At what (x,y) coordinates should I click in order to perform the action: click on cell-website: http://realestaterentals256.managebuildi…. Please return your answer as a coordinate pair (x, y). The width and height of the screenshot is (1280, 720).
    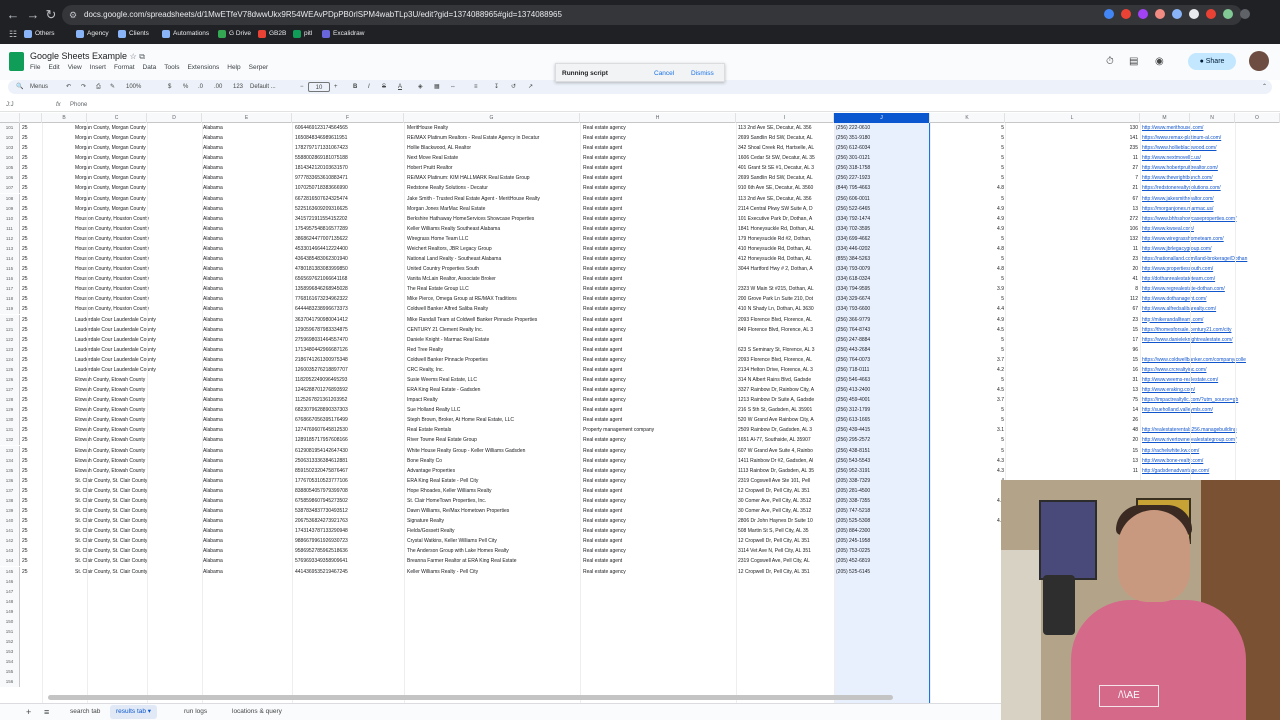
    Looking at the image, I should click on (1211, 430).